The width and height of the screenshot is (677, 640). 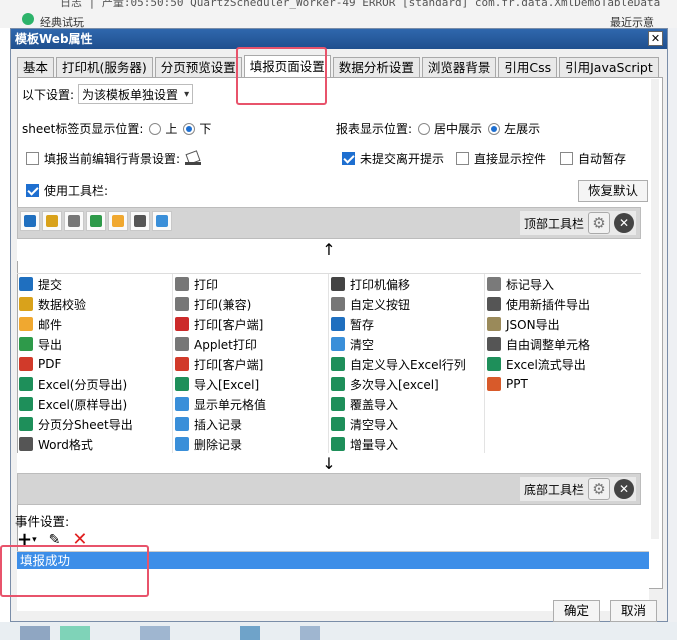 I want to click on background-strip, so click(x=672, y=325).